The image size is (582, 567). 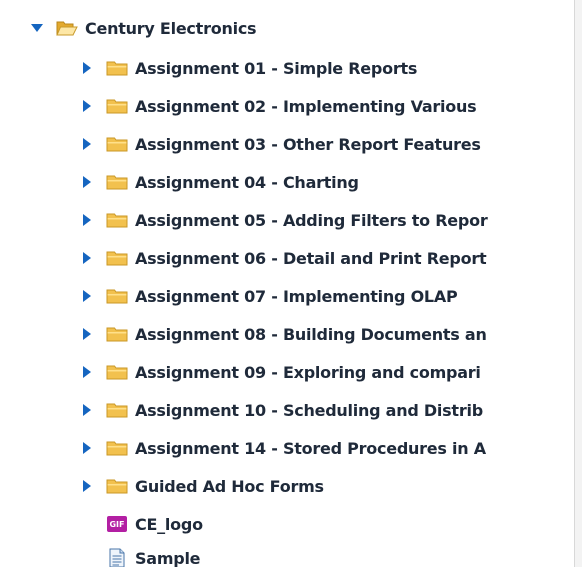 I want to click on tree-node-assignment-05: Assignment 05 - Adding Filters to Repor, so click(x=284, y=220).